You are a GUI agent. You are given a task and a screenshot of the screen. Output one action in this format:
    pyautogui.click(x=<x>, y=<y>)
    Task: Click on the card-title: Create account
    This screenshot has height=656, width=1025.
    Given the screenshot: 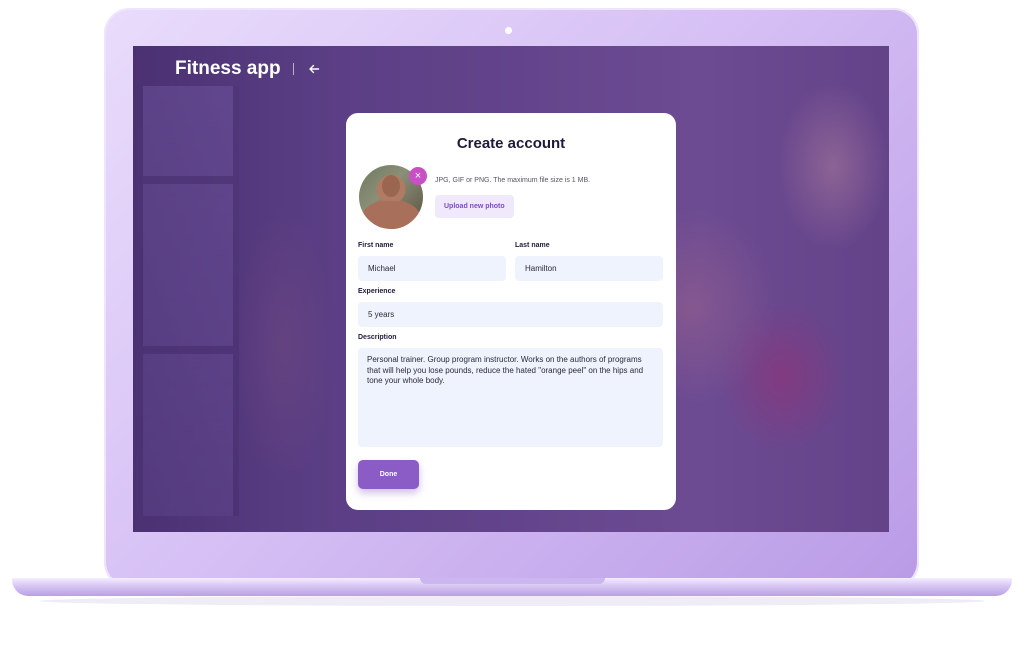 What is the action you would take?
    pyautogui.click(x=511, y=143)
    